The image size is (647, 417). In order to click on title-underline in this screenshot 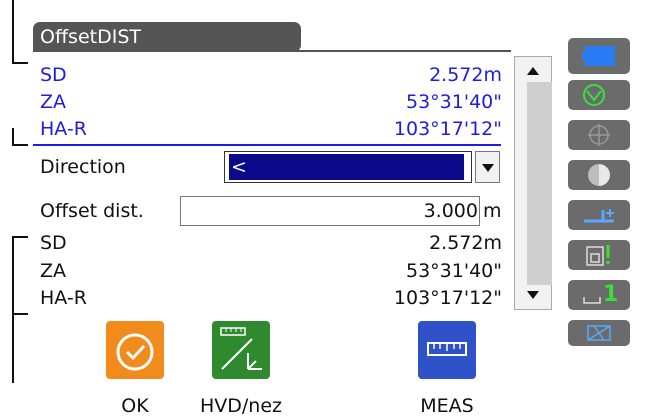, I will do `click(272, 51)`.